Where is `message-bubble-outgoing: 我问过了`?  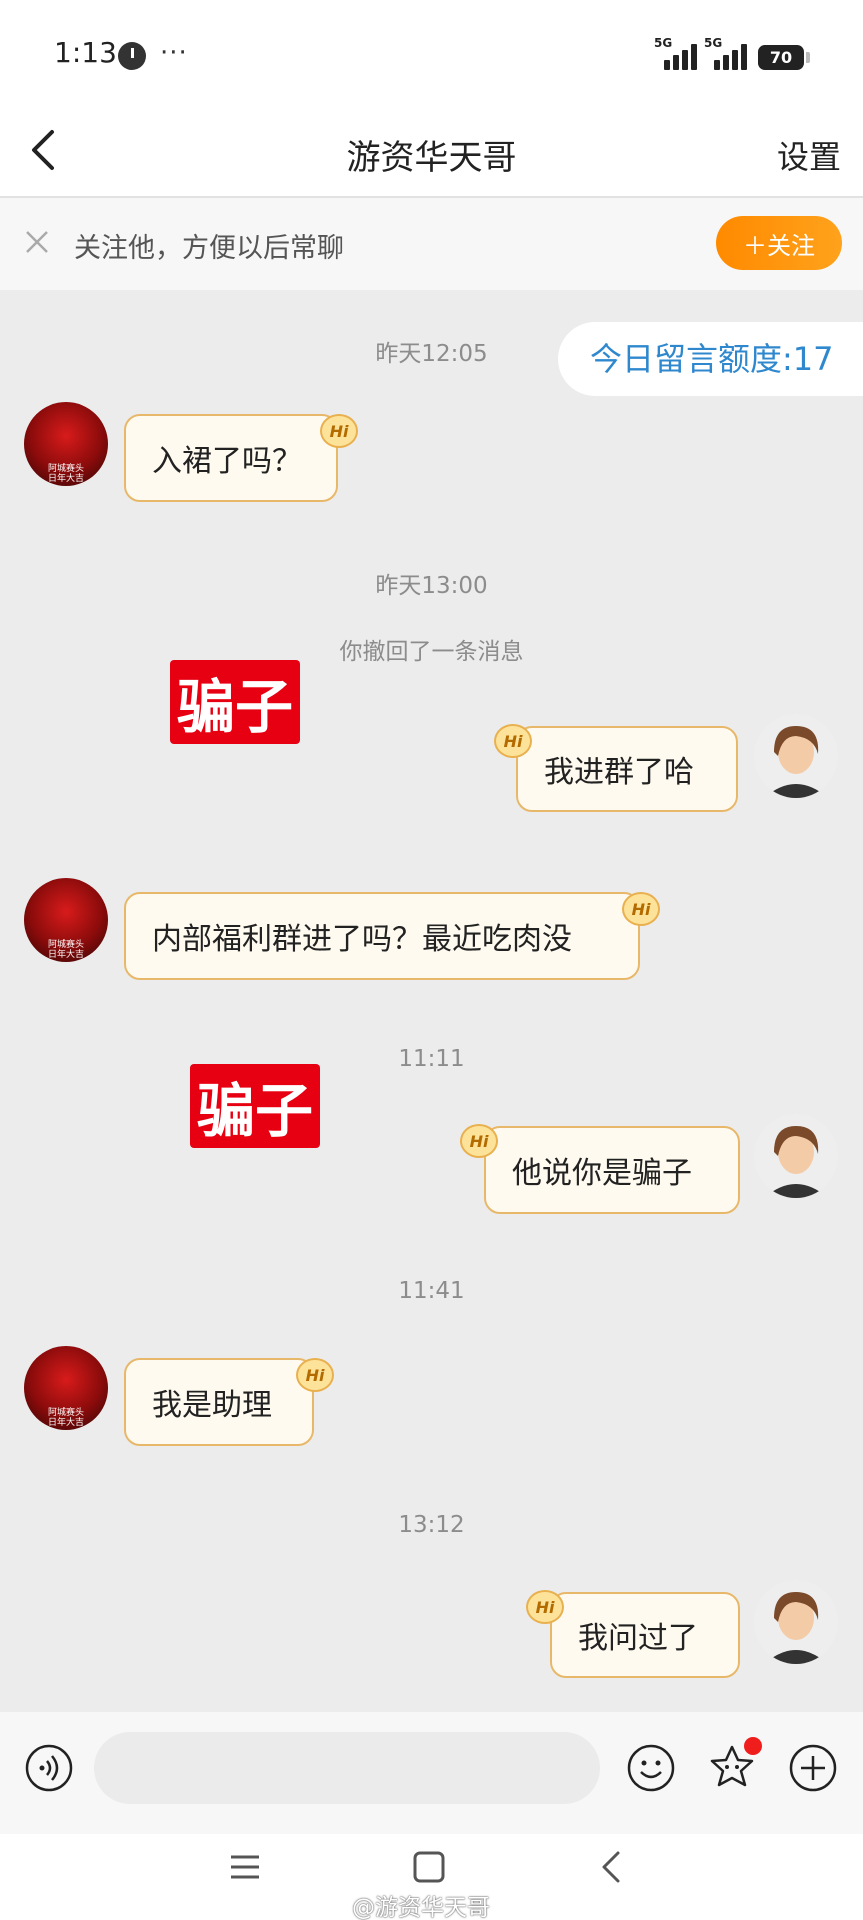
message-bubble-outgoing: 我问过了 is located at coordinates (645, 1635).